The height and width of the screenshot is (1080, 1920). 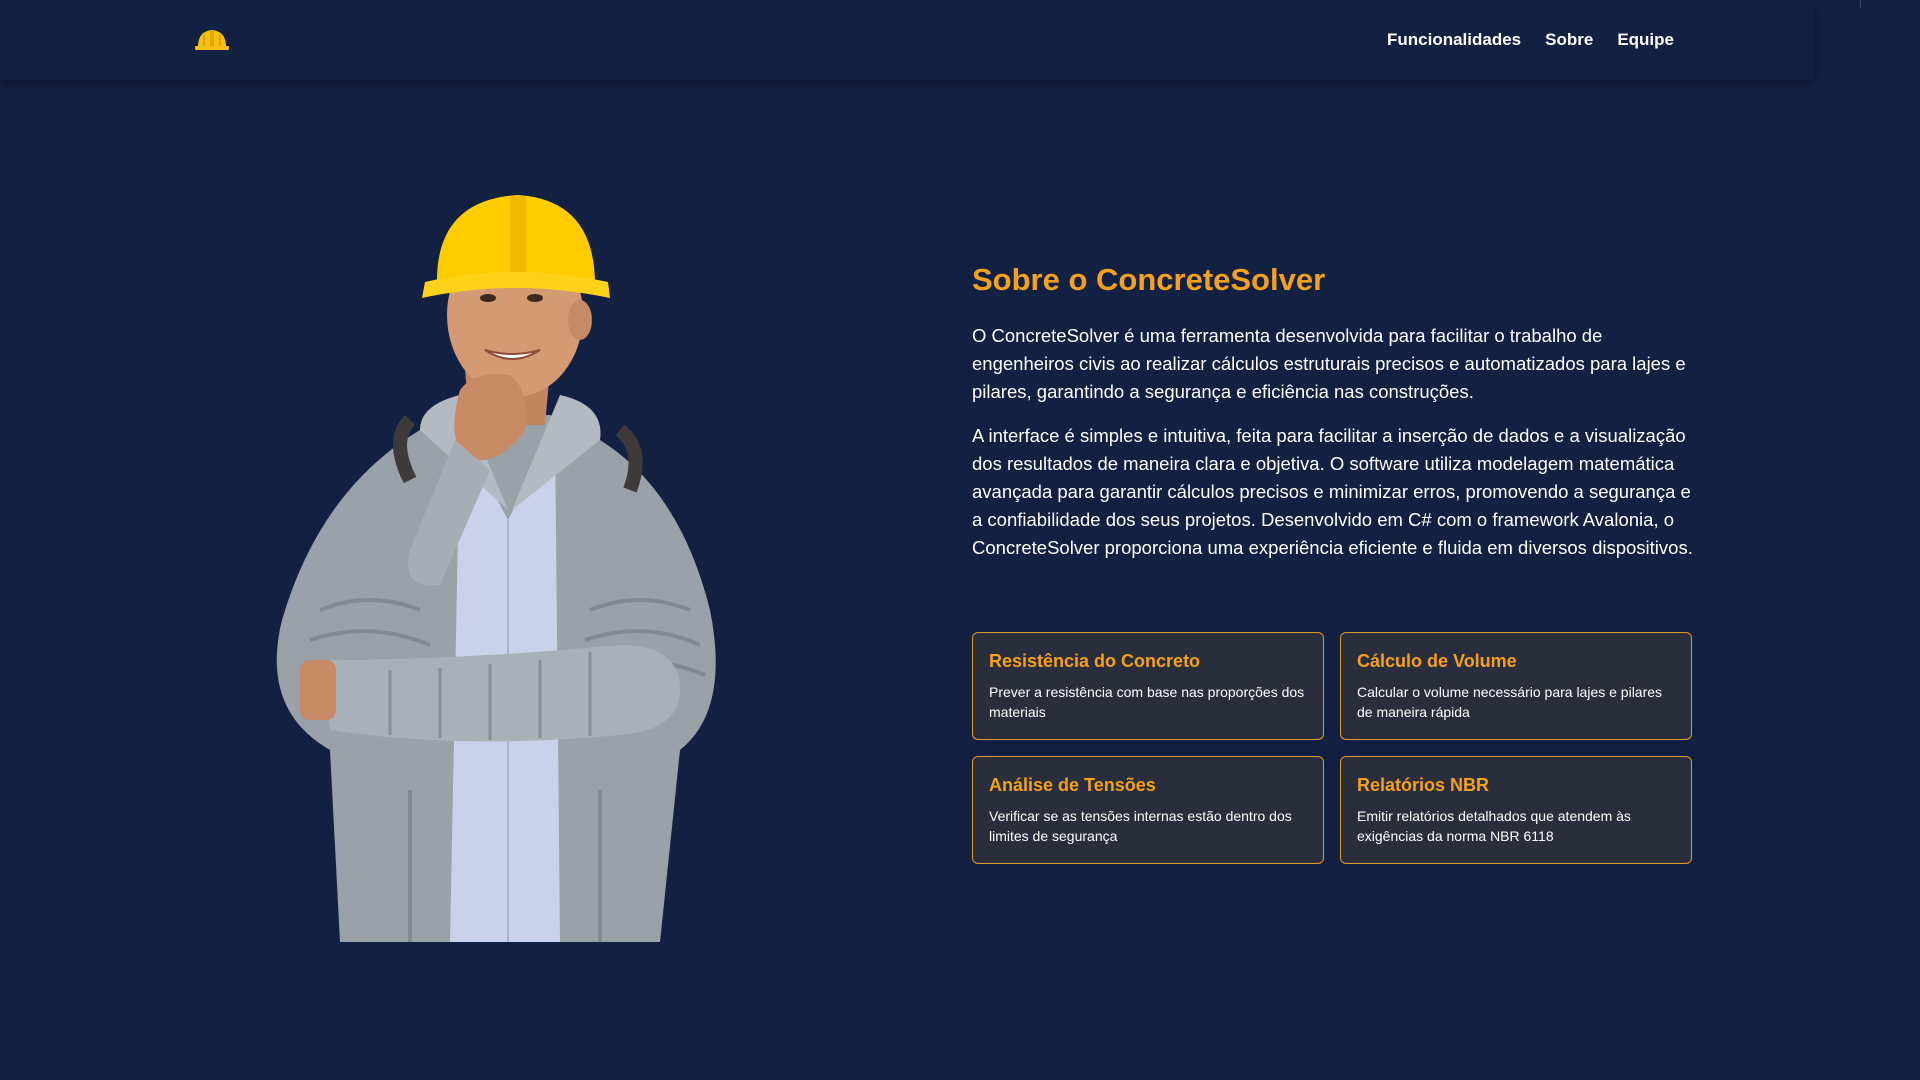 What do you see at coordinates (1149, 279) in the screenshot?
I see `about-title: Sobre o ConcreteSolver` at bounding box center [1149, 279].